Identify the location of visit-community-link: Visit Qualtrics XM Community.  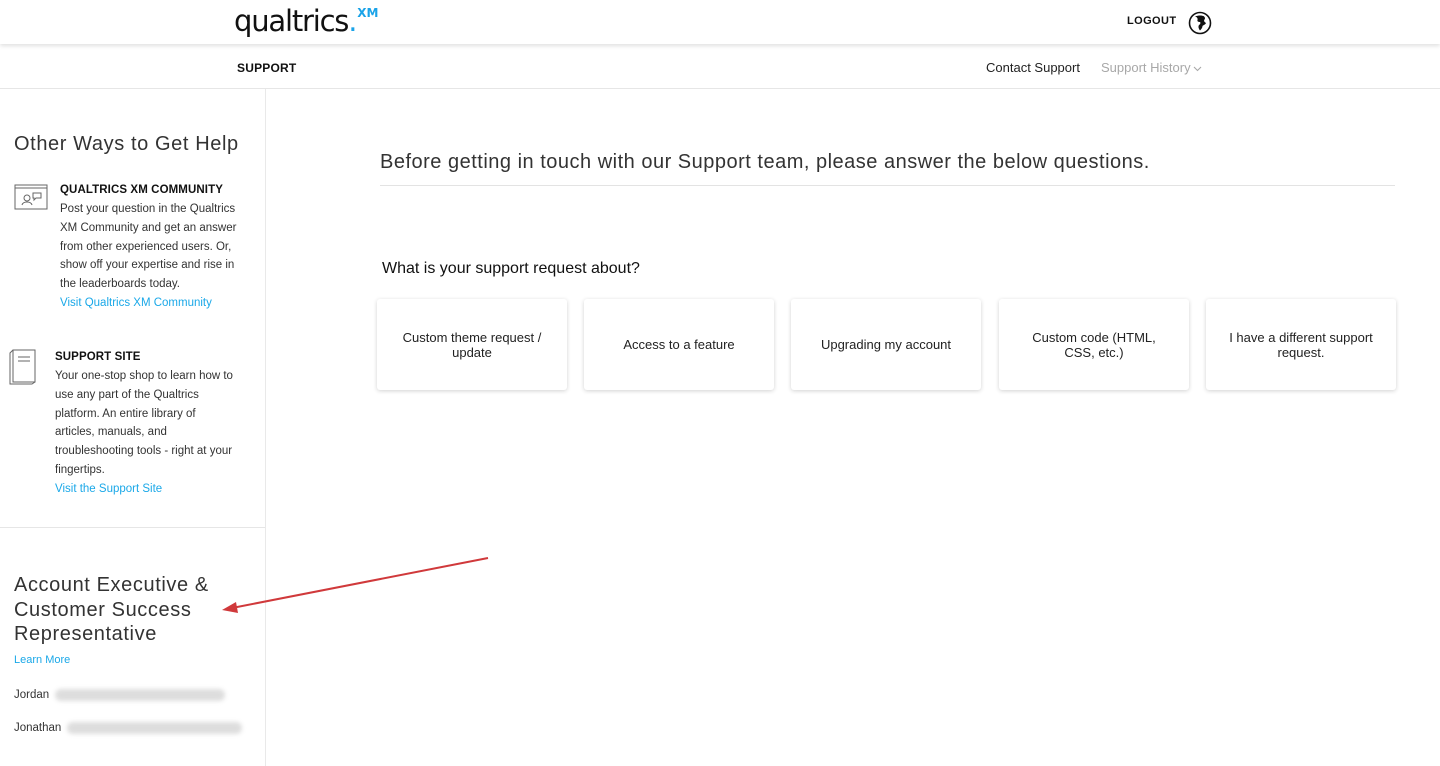
(160, 303).